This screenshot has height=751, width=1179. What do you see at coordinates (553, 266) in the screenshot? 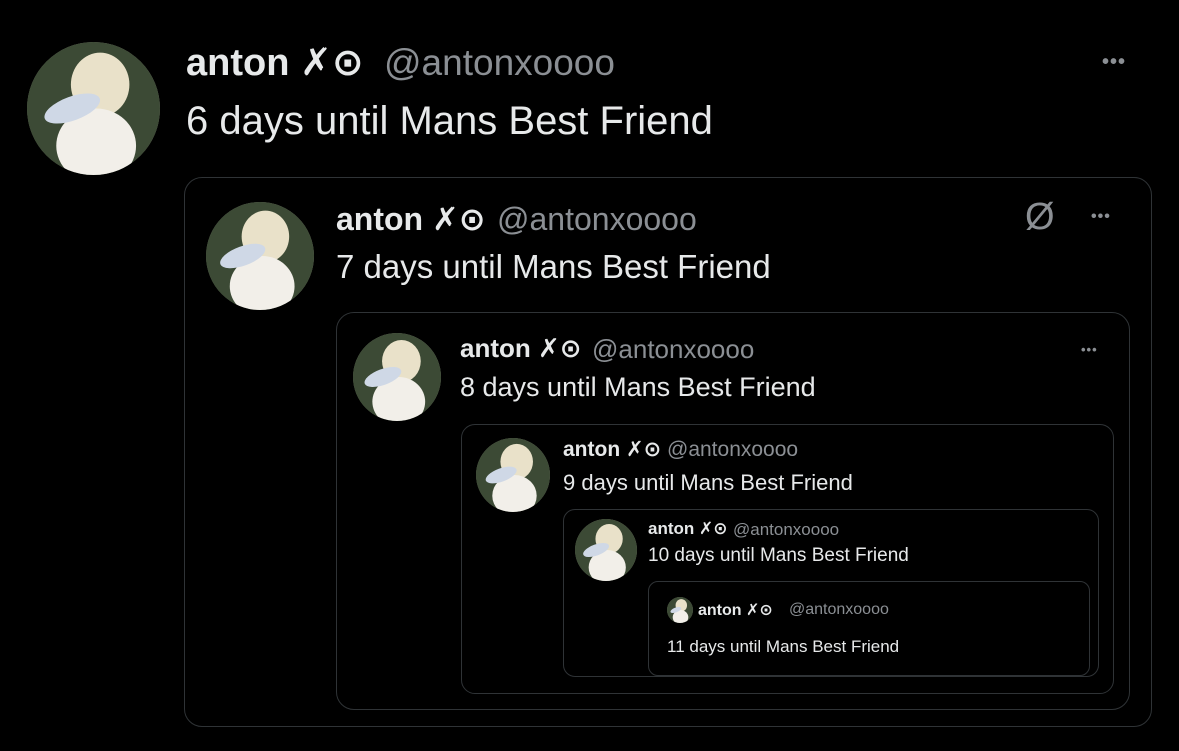
I see `tweet-text: 7 days until Mans Best Friend` at bounding box center [553, 266].